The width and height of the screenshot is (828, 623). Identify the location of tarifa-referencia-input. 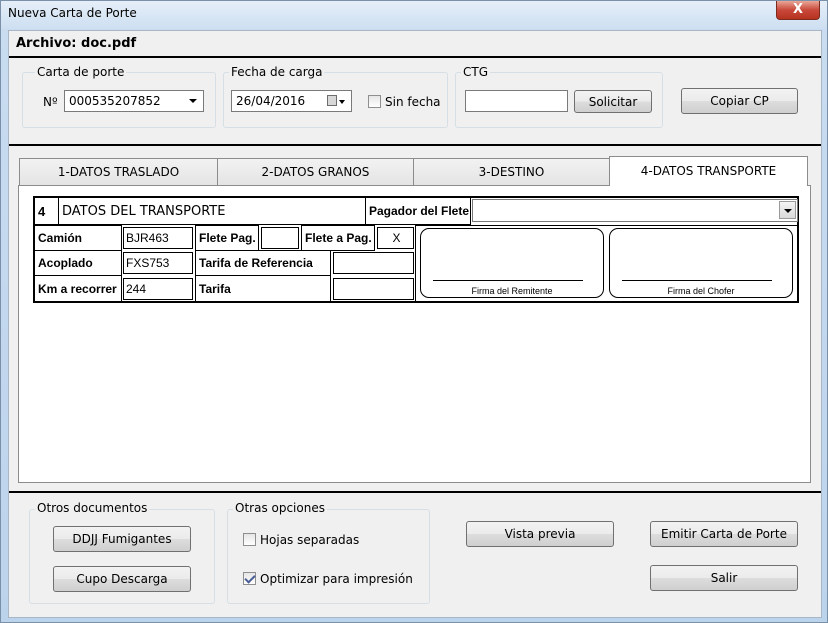
(373, 263).